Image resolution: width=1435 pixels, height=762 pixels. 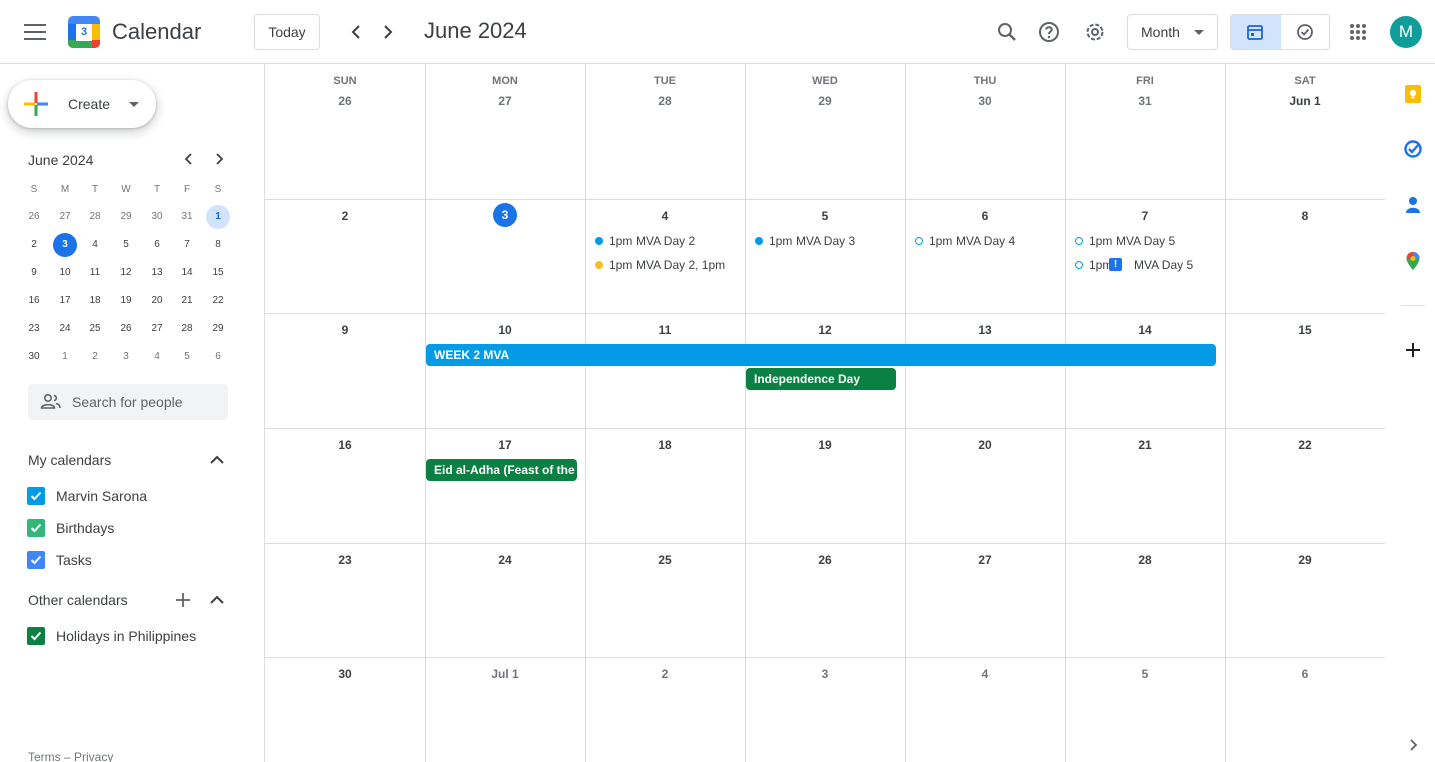 I want to click on event-chip: 1pm MVA Day 2, 1pm, so click(x=665, y=265).